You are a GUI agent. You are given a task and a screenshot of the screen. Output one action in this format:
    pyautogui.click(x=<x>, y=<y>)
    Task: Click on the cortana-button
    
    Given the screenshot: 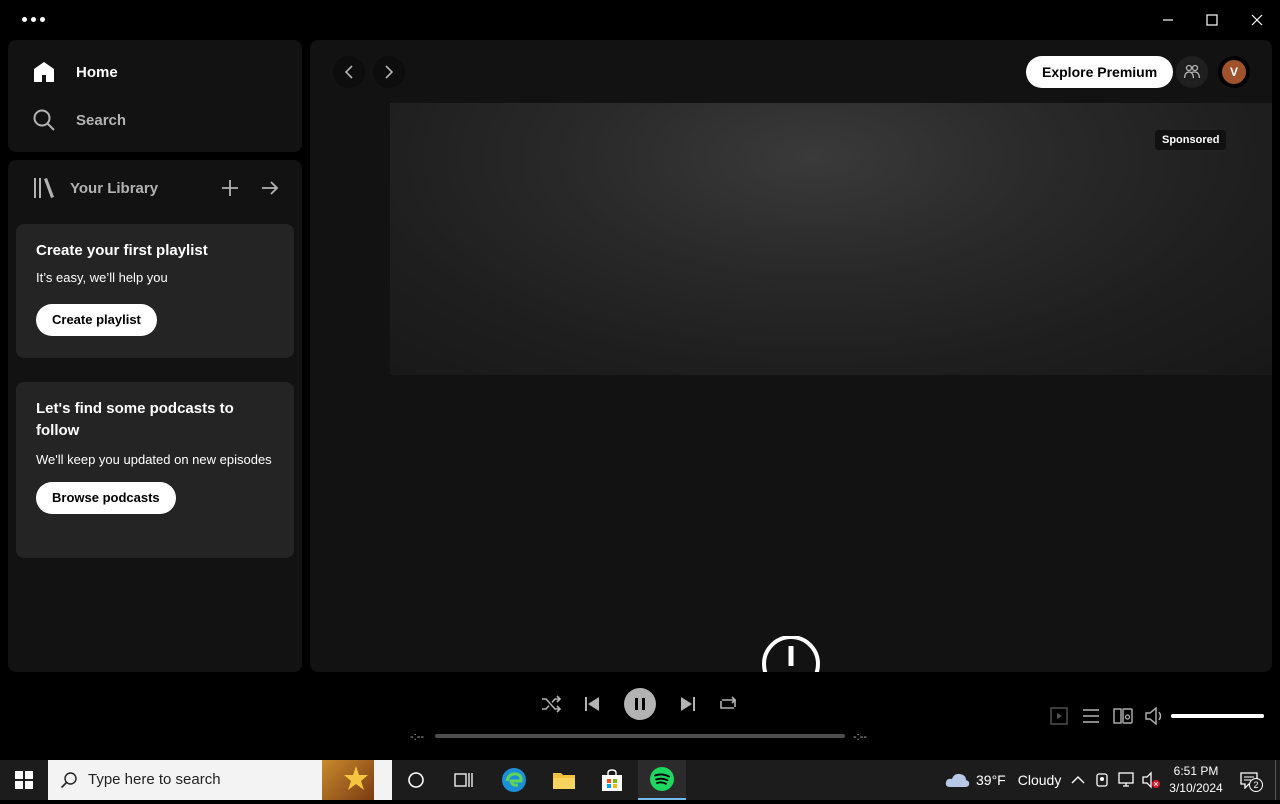 What is the action you would take?
    pyautogui.click(x=416, y=780)
    